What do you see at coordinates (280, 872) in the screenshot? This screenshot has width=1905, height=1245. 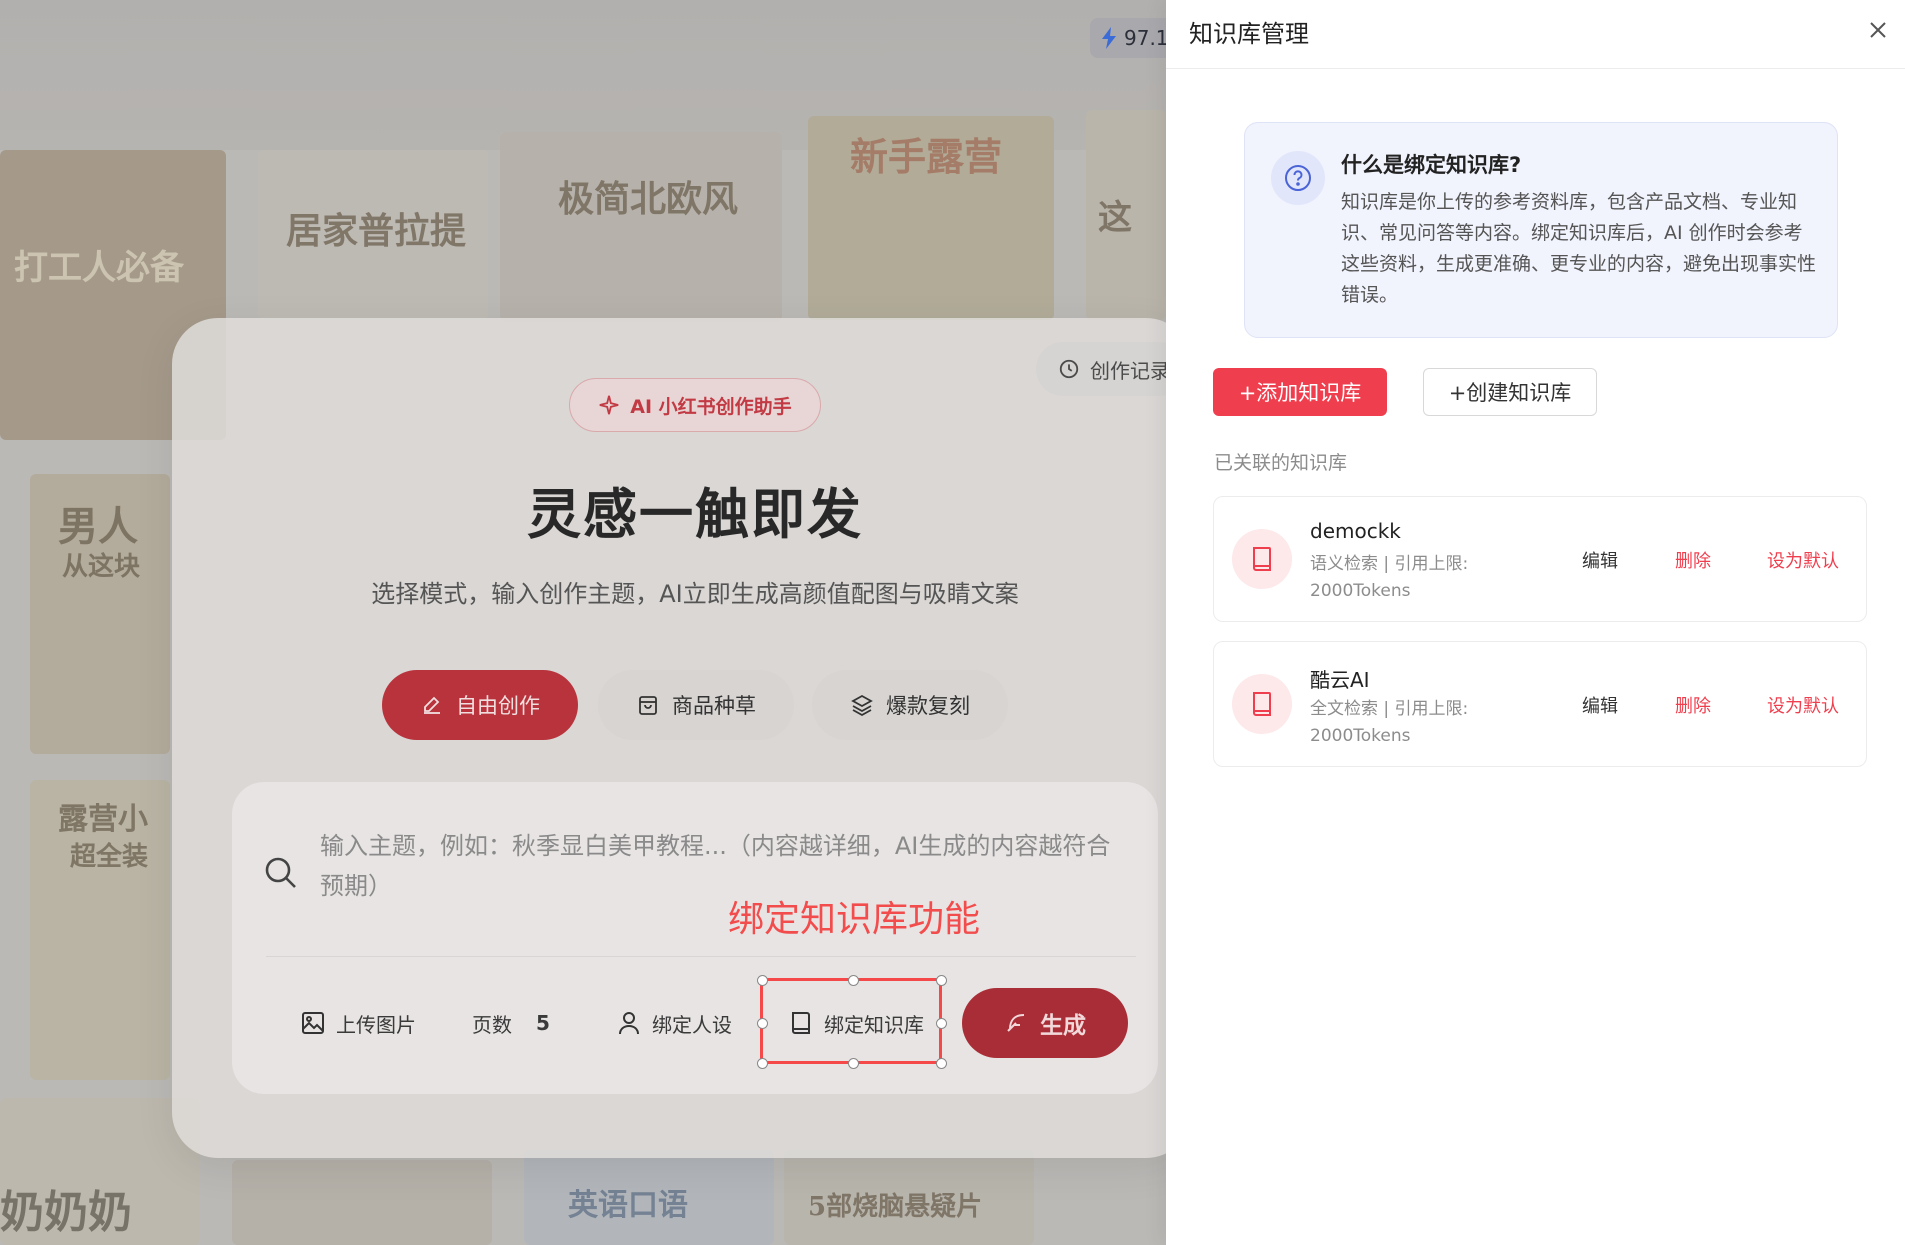 I see `search-icon` at bounding box center [280, 872].